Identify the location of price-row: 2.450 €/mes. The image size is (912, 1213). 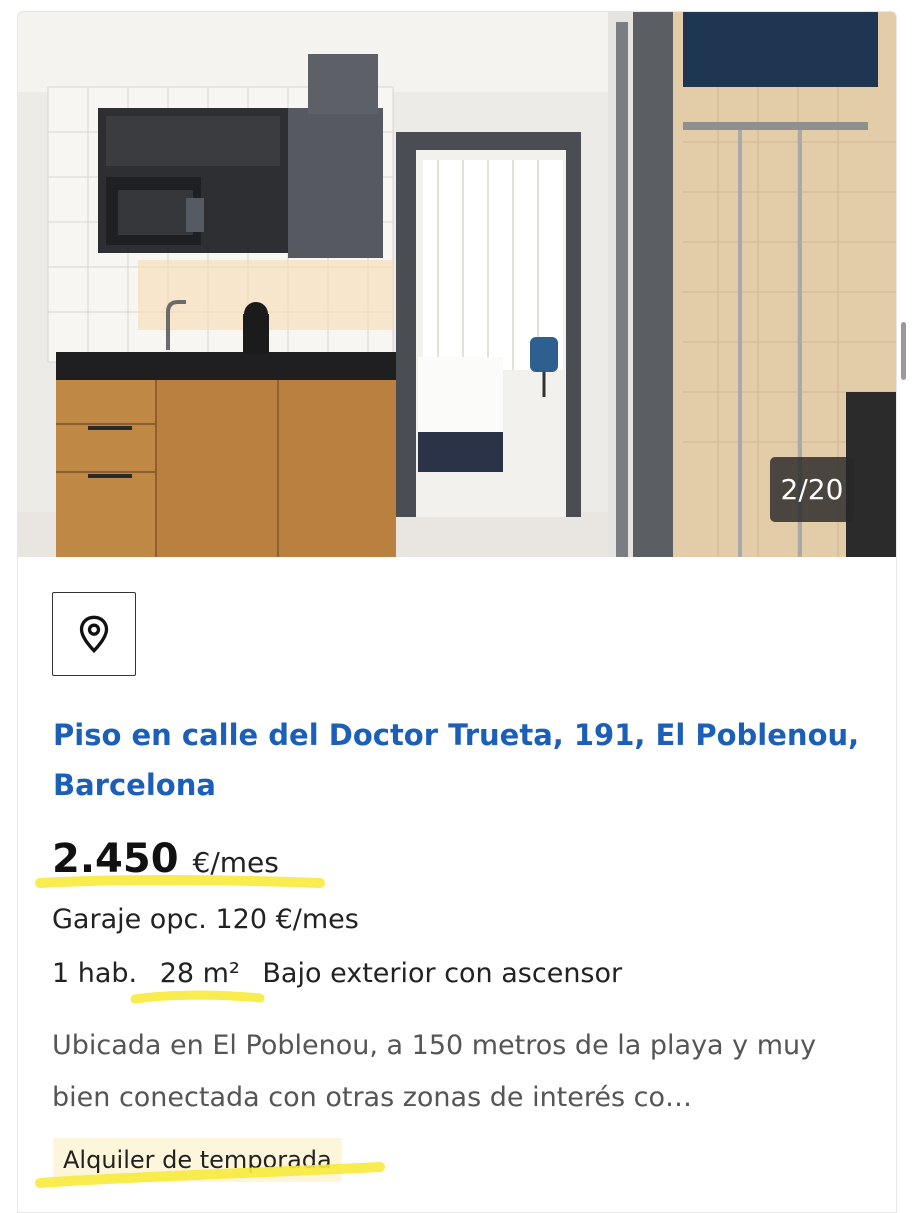
(165, 861).